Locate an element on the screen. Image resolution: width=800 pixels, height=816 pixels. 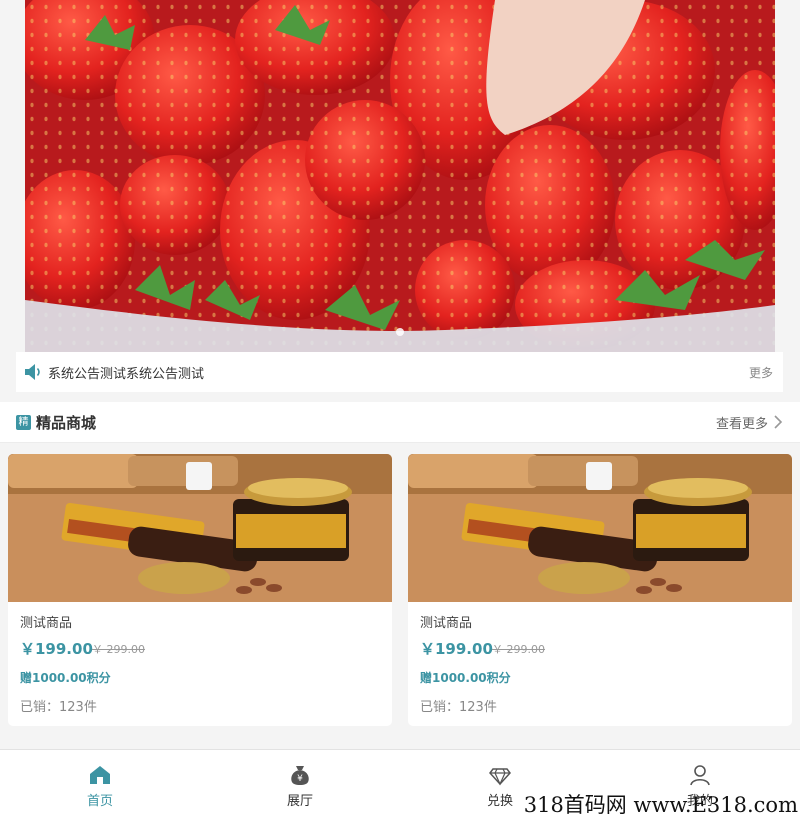
home-icon is located at coordinates (100, 775).